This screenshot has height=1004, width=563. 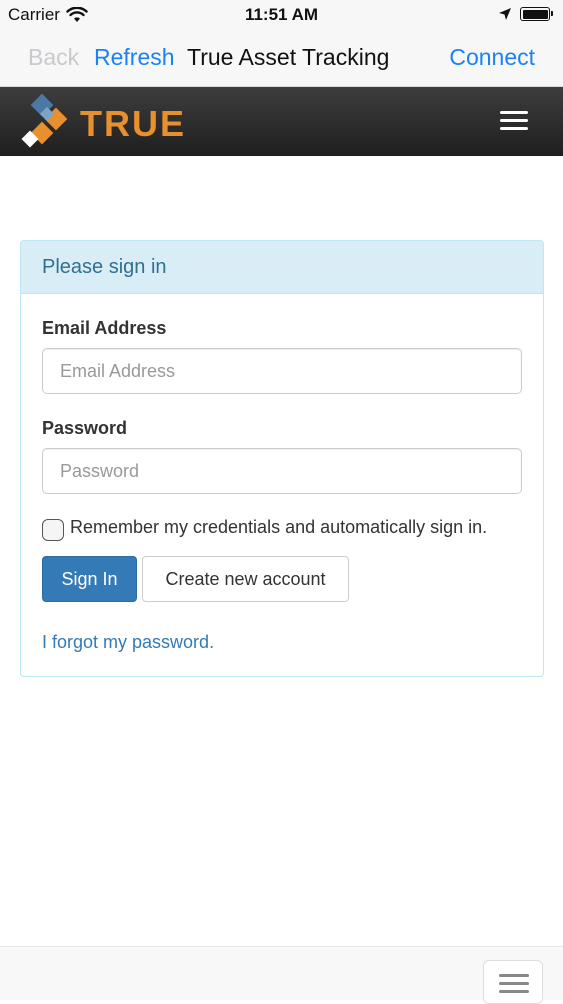 I want to click on bottom-menu-button, so click(x=513, y=982).